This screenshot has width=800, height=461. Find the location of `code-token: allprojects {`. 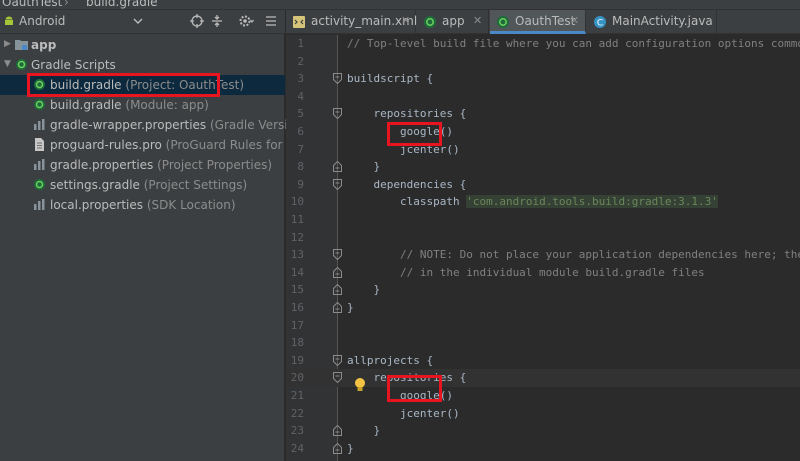

code-token: allprojects { is located at coordinates (390, 360).